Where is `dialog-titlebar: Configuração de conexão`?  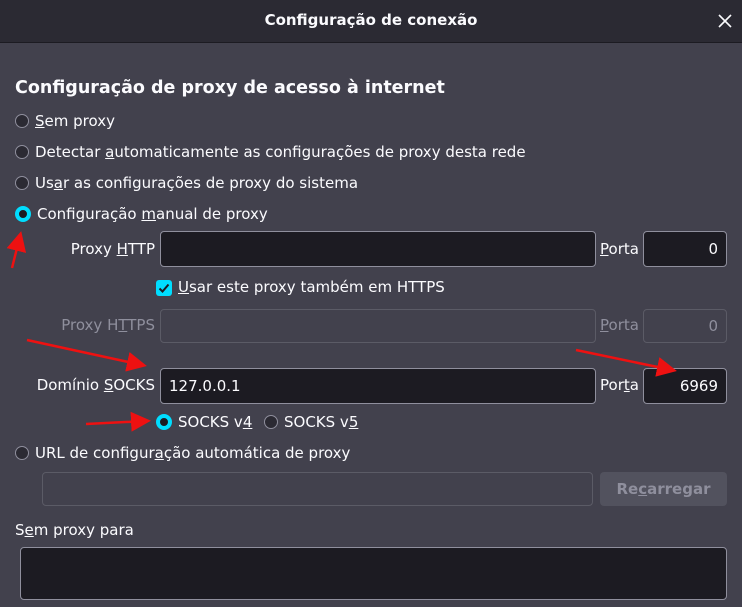
dialog-titlebar: Configuração de conexão is located at coordinates (371, 21).